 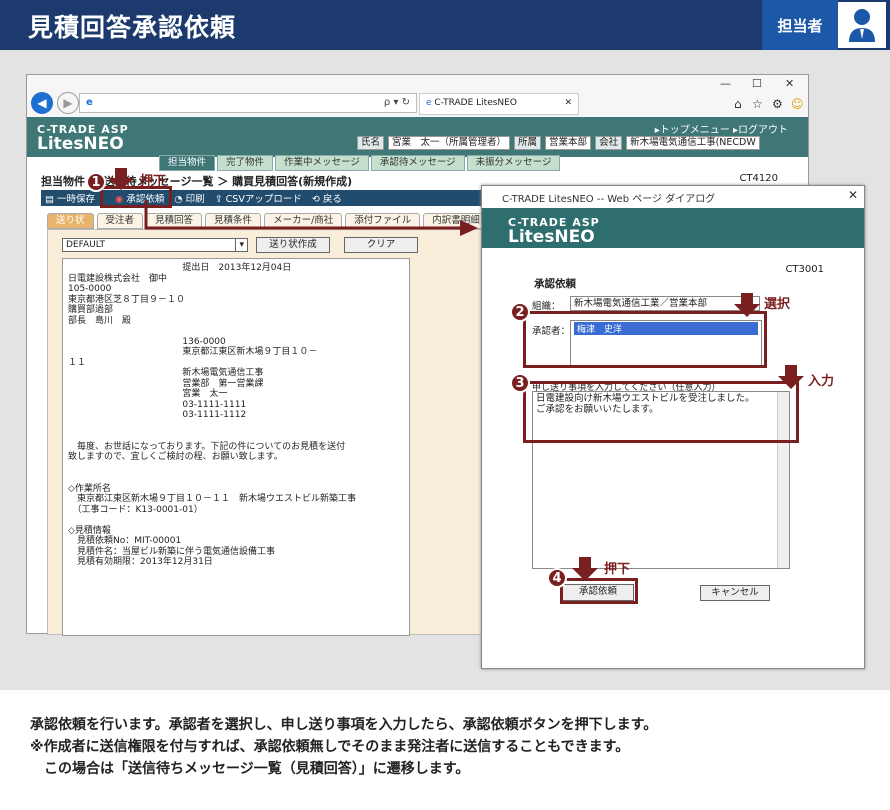 What do you see at coordinates (89, 102) in the screenshot?
I see `ie-logo-icon: e` at bounding box center [89, 102].